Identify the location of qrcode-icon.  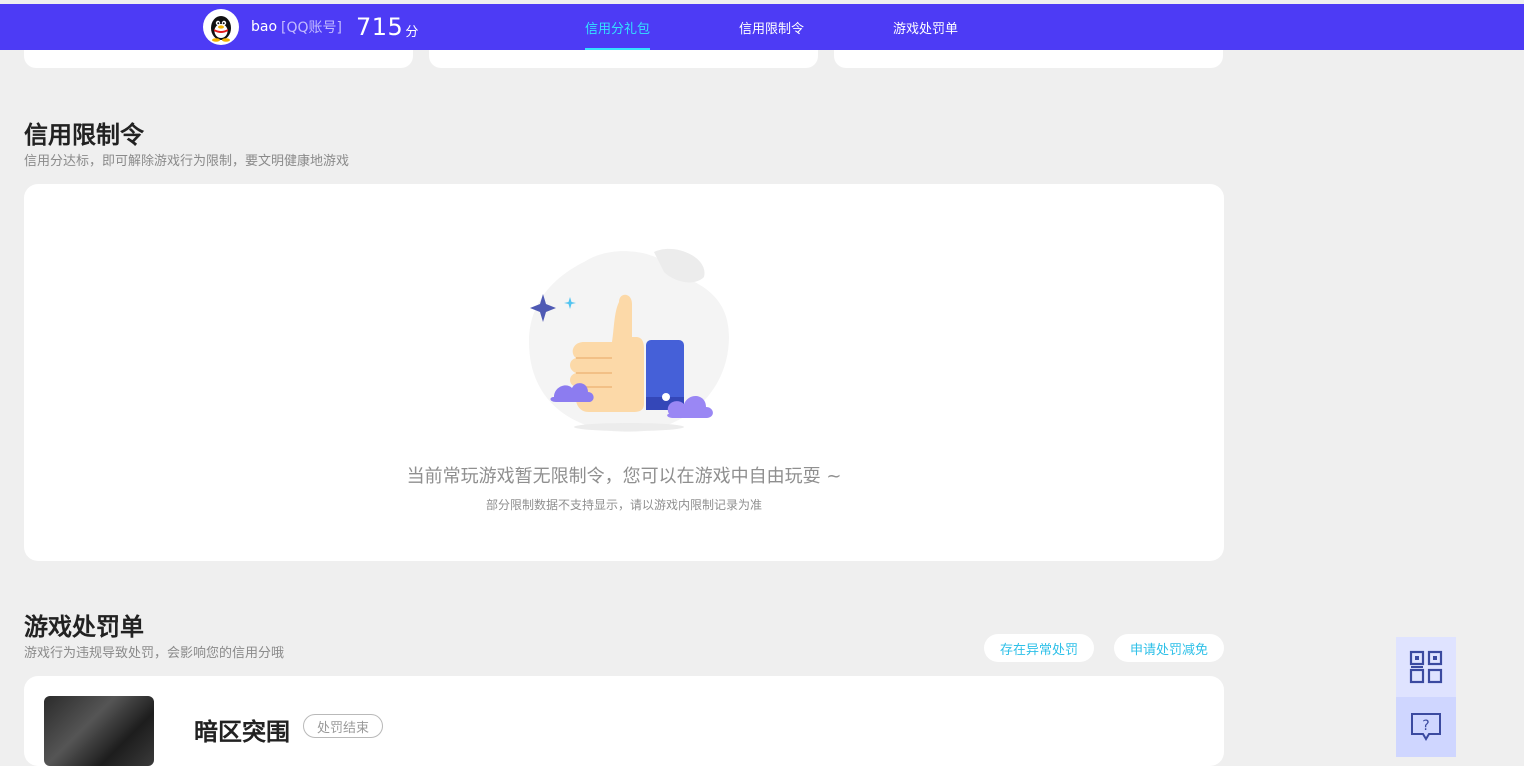
(1426, 667).